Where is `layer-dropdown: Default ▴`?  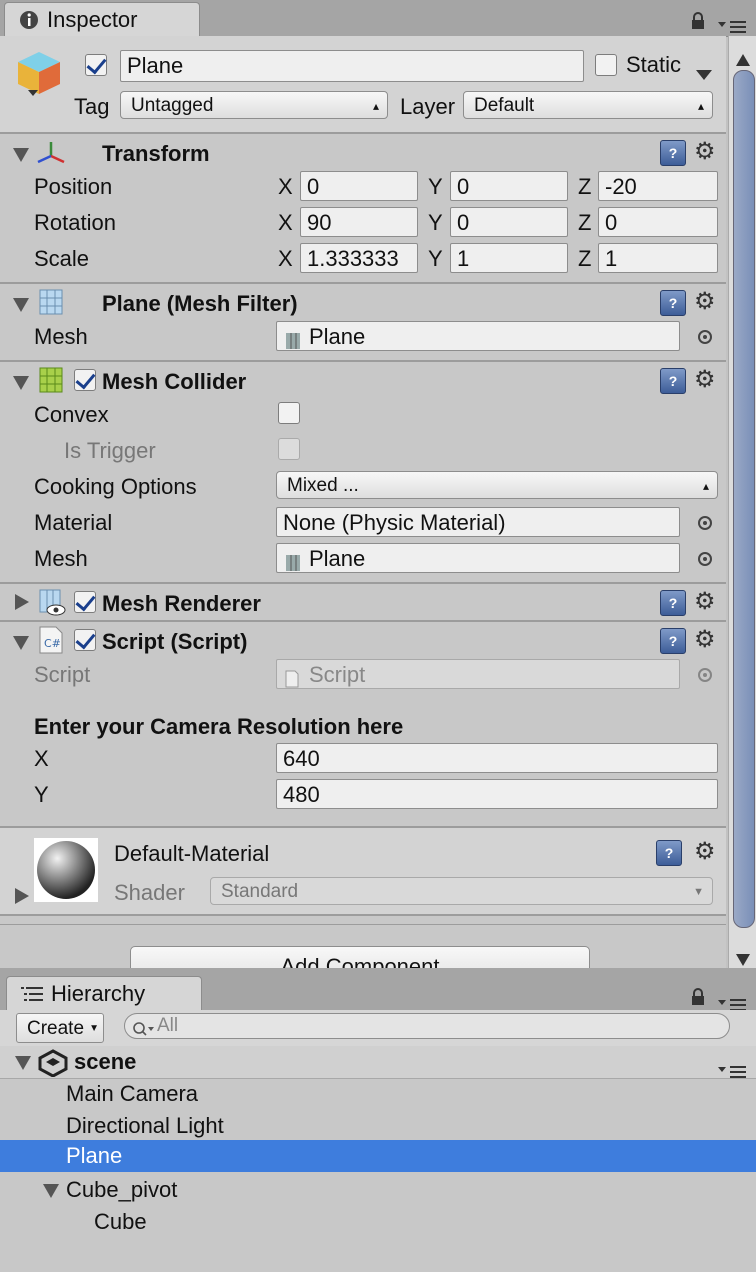
layer-dropdown: Default ▴ is located at coordinates (588, 105).